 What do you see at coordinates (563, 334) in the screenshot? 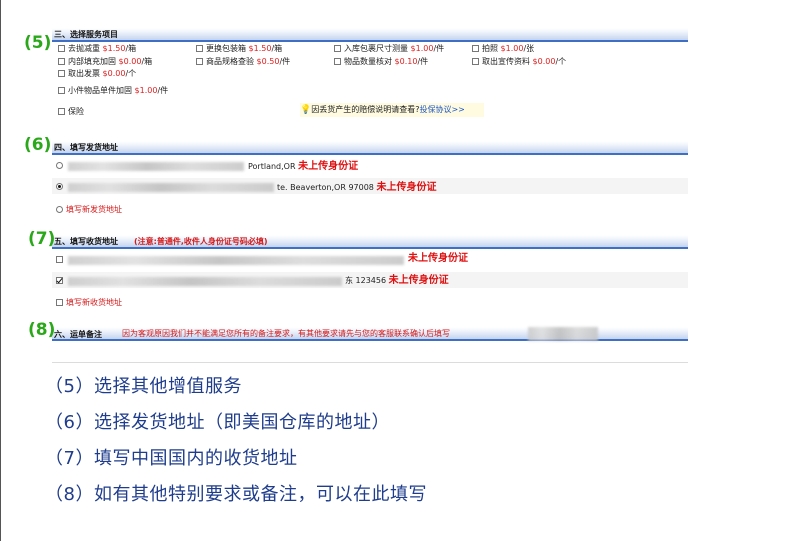
I see `blurred-contact` at bounding box center [563, 334].